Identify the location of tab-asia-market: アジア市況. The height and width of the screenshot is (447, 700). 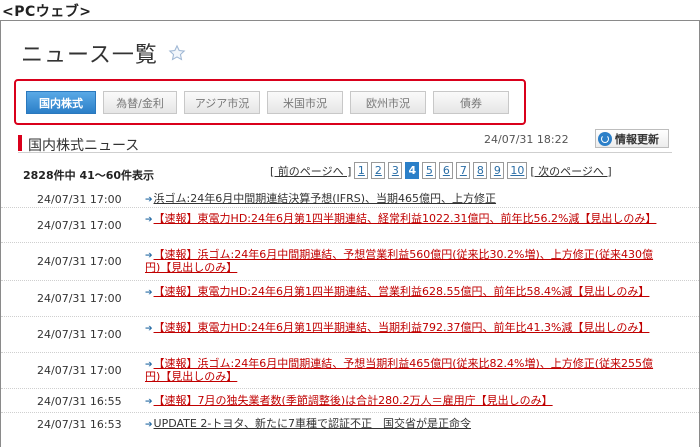
(222, 102).